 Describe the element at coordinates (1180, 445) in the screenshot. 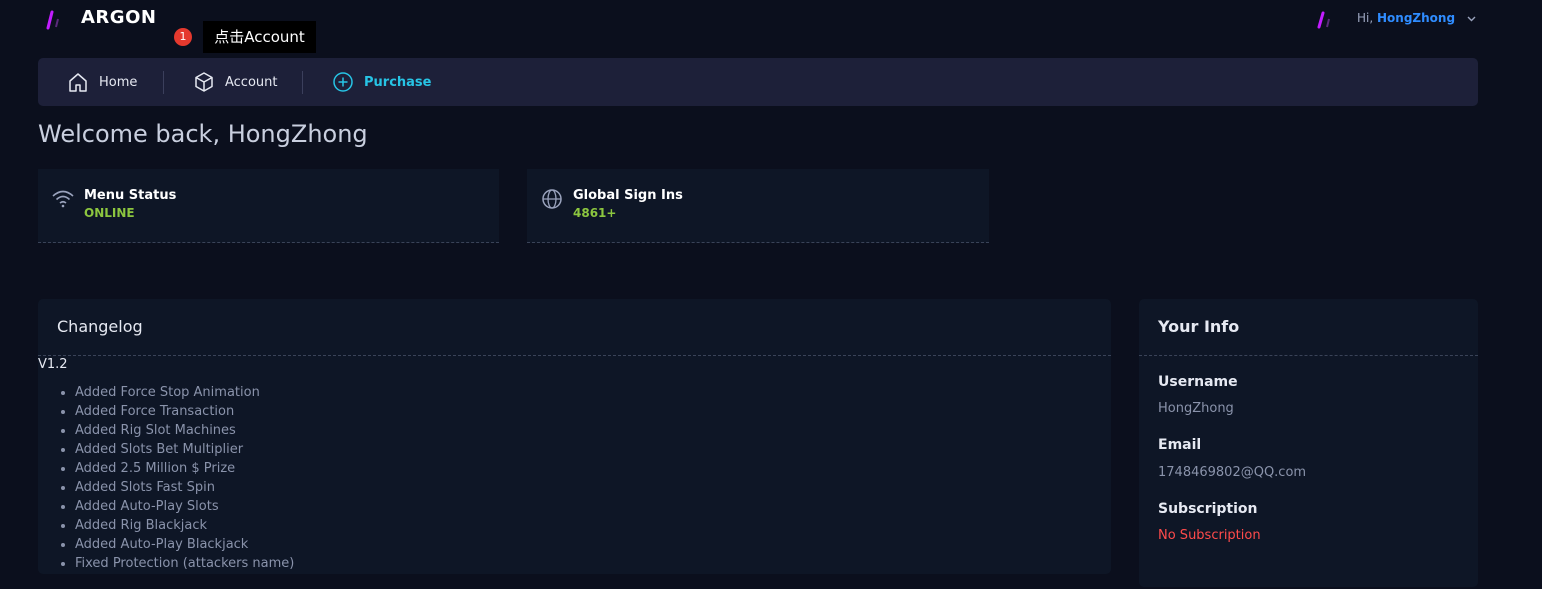

I see `email-label: Email` at that location.